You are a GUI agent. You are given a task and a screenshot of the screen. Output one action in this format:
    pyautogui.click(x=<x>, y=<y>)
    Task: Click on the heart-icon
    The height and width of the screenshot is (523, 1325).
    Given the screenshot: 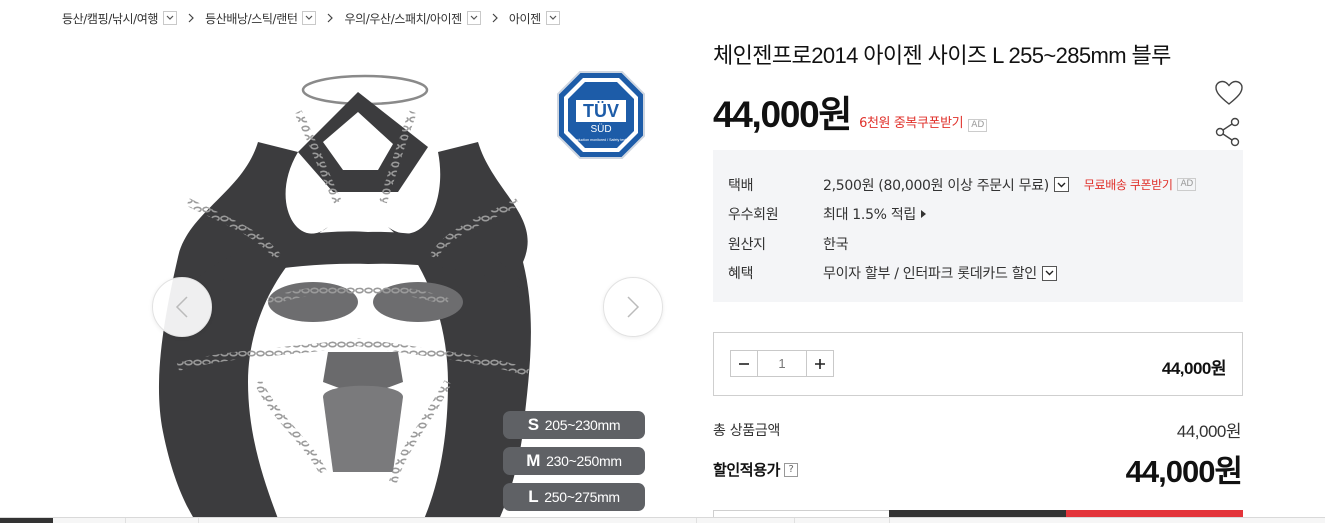 What is the action you would take?
    pyautogui.click(x=1229, y=92)
    